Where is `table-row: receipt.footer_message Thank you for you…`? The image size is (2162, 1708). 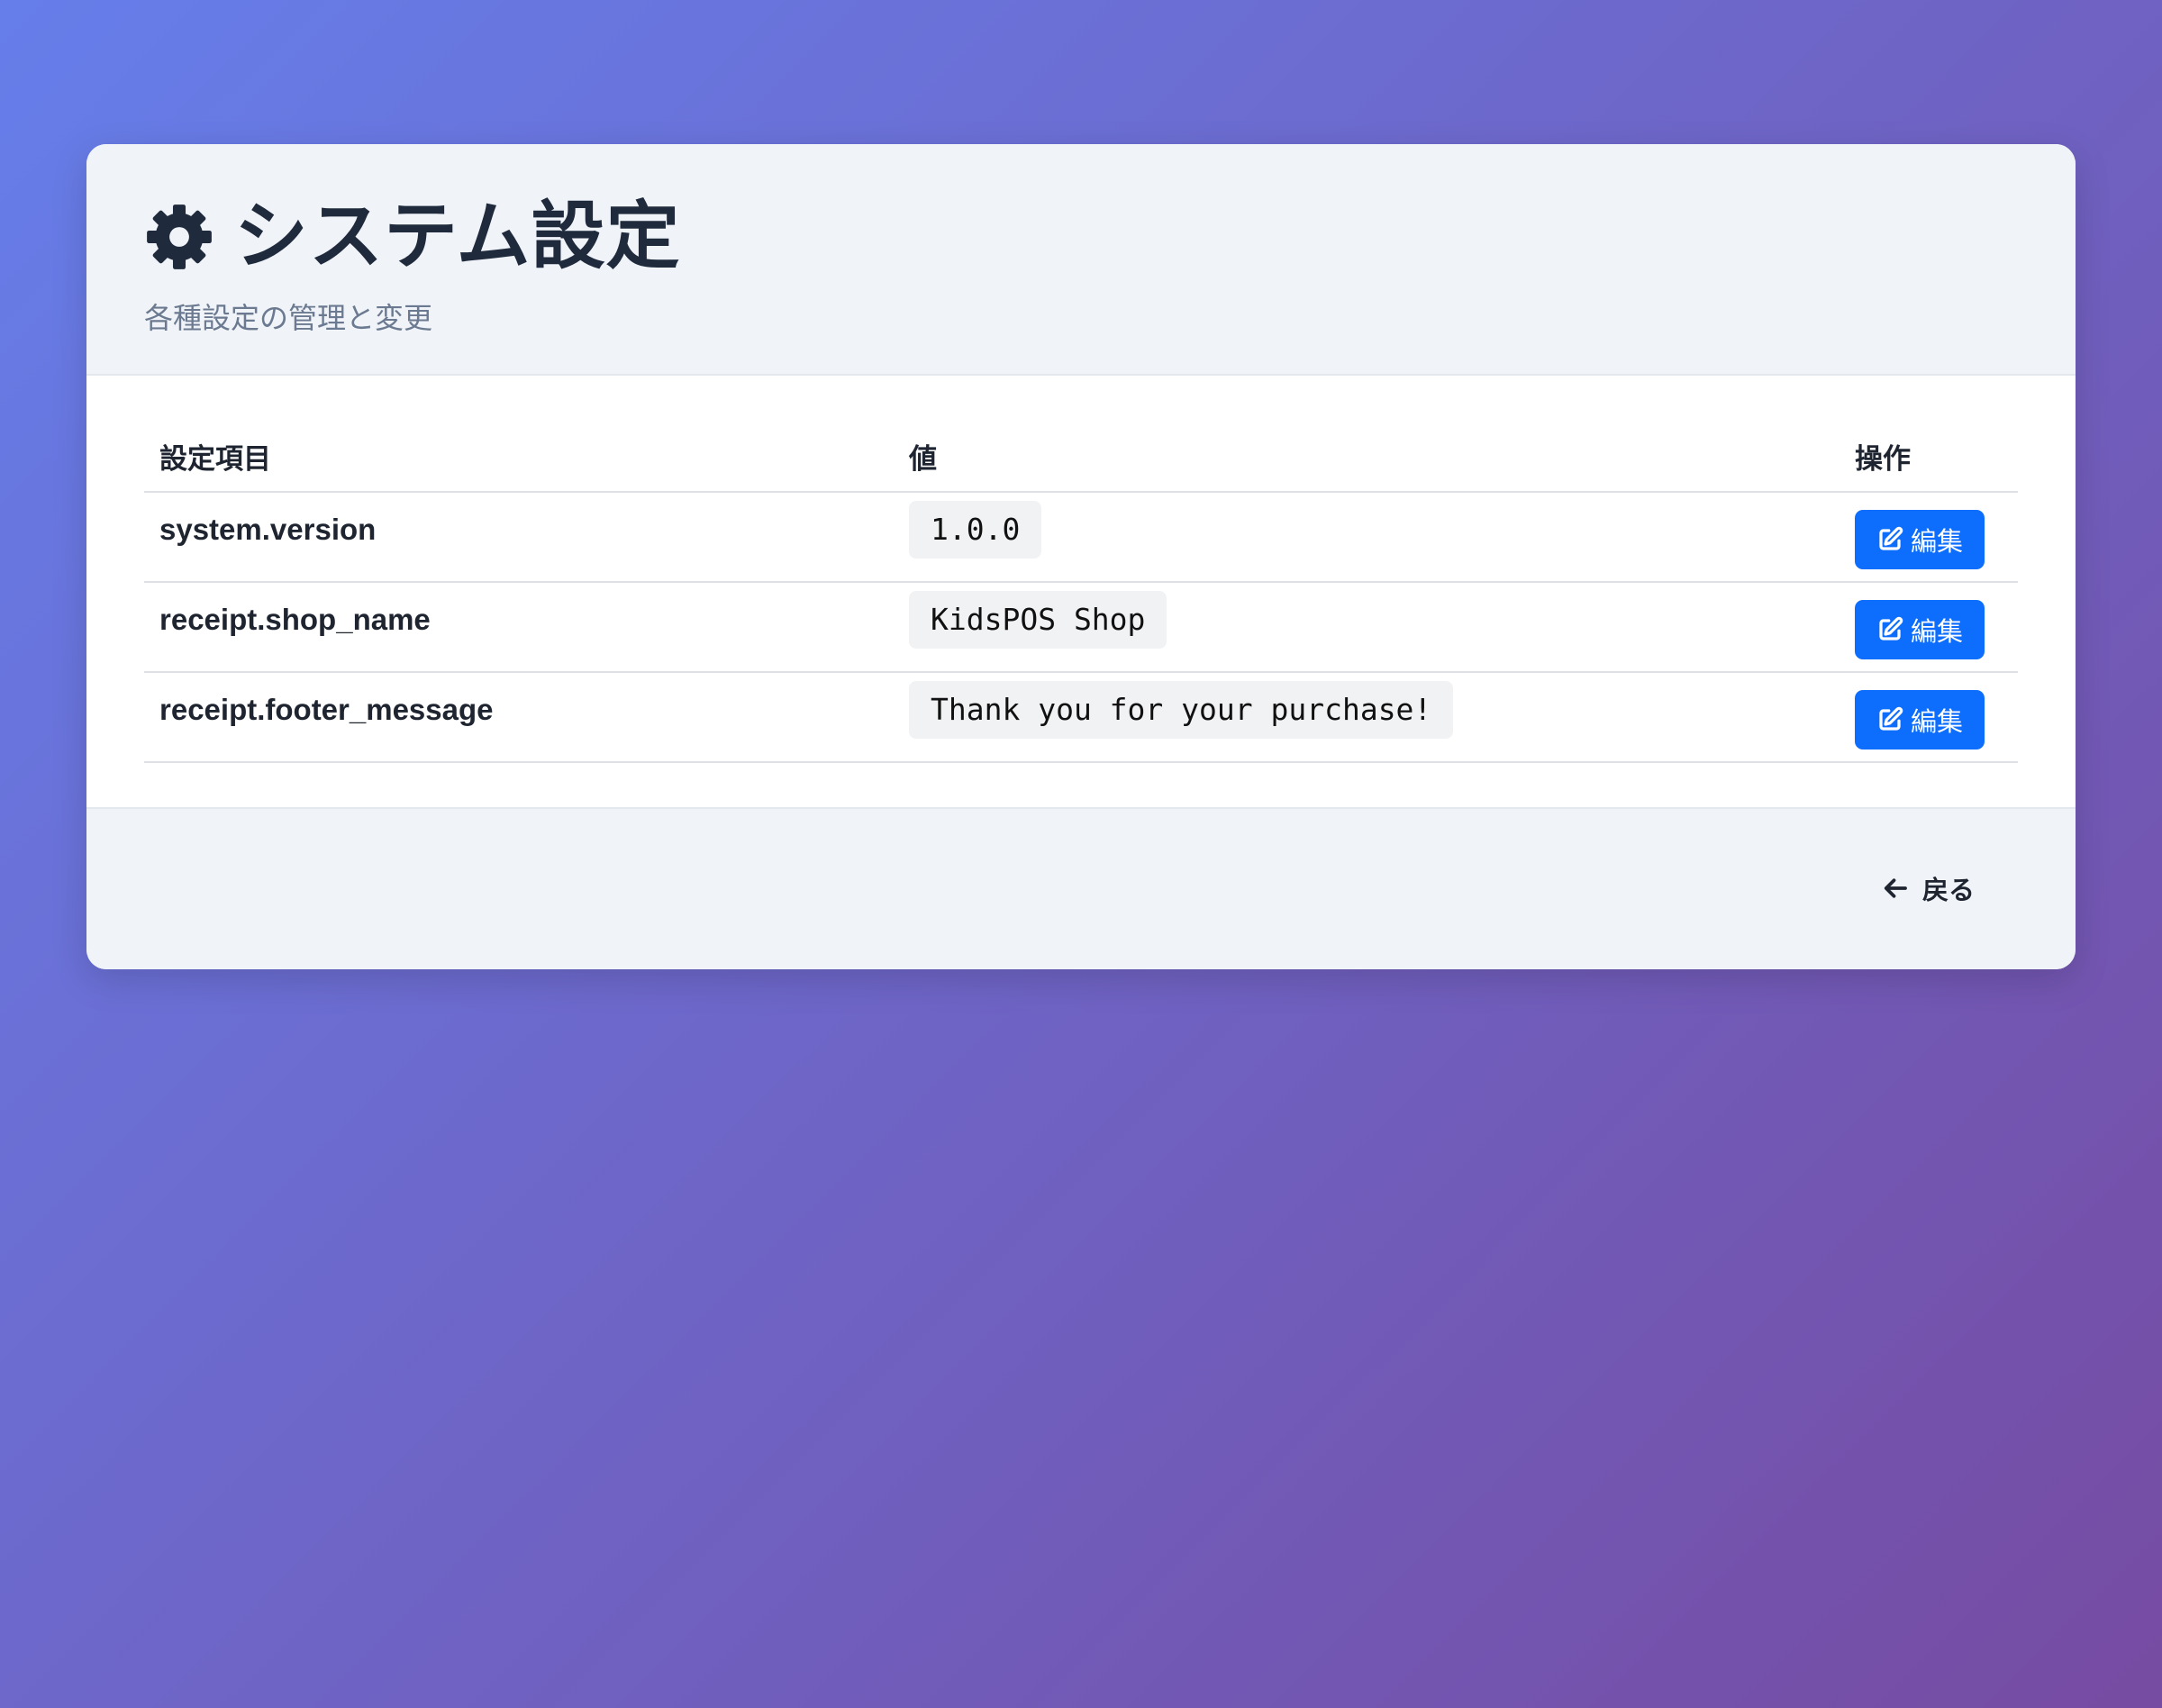
table-row: receipt.footer_message Thank you for you… is located at coordinates (1081, 717).